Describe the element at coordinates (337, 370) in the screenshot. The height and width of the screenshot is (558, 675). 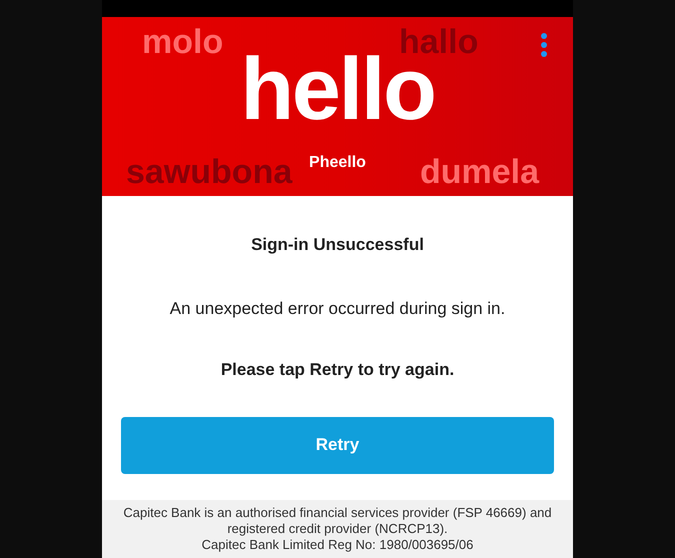
I see `retry-instruction: Please tap Retry to try again.` at that location.